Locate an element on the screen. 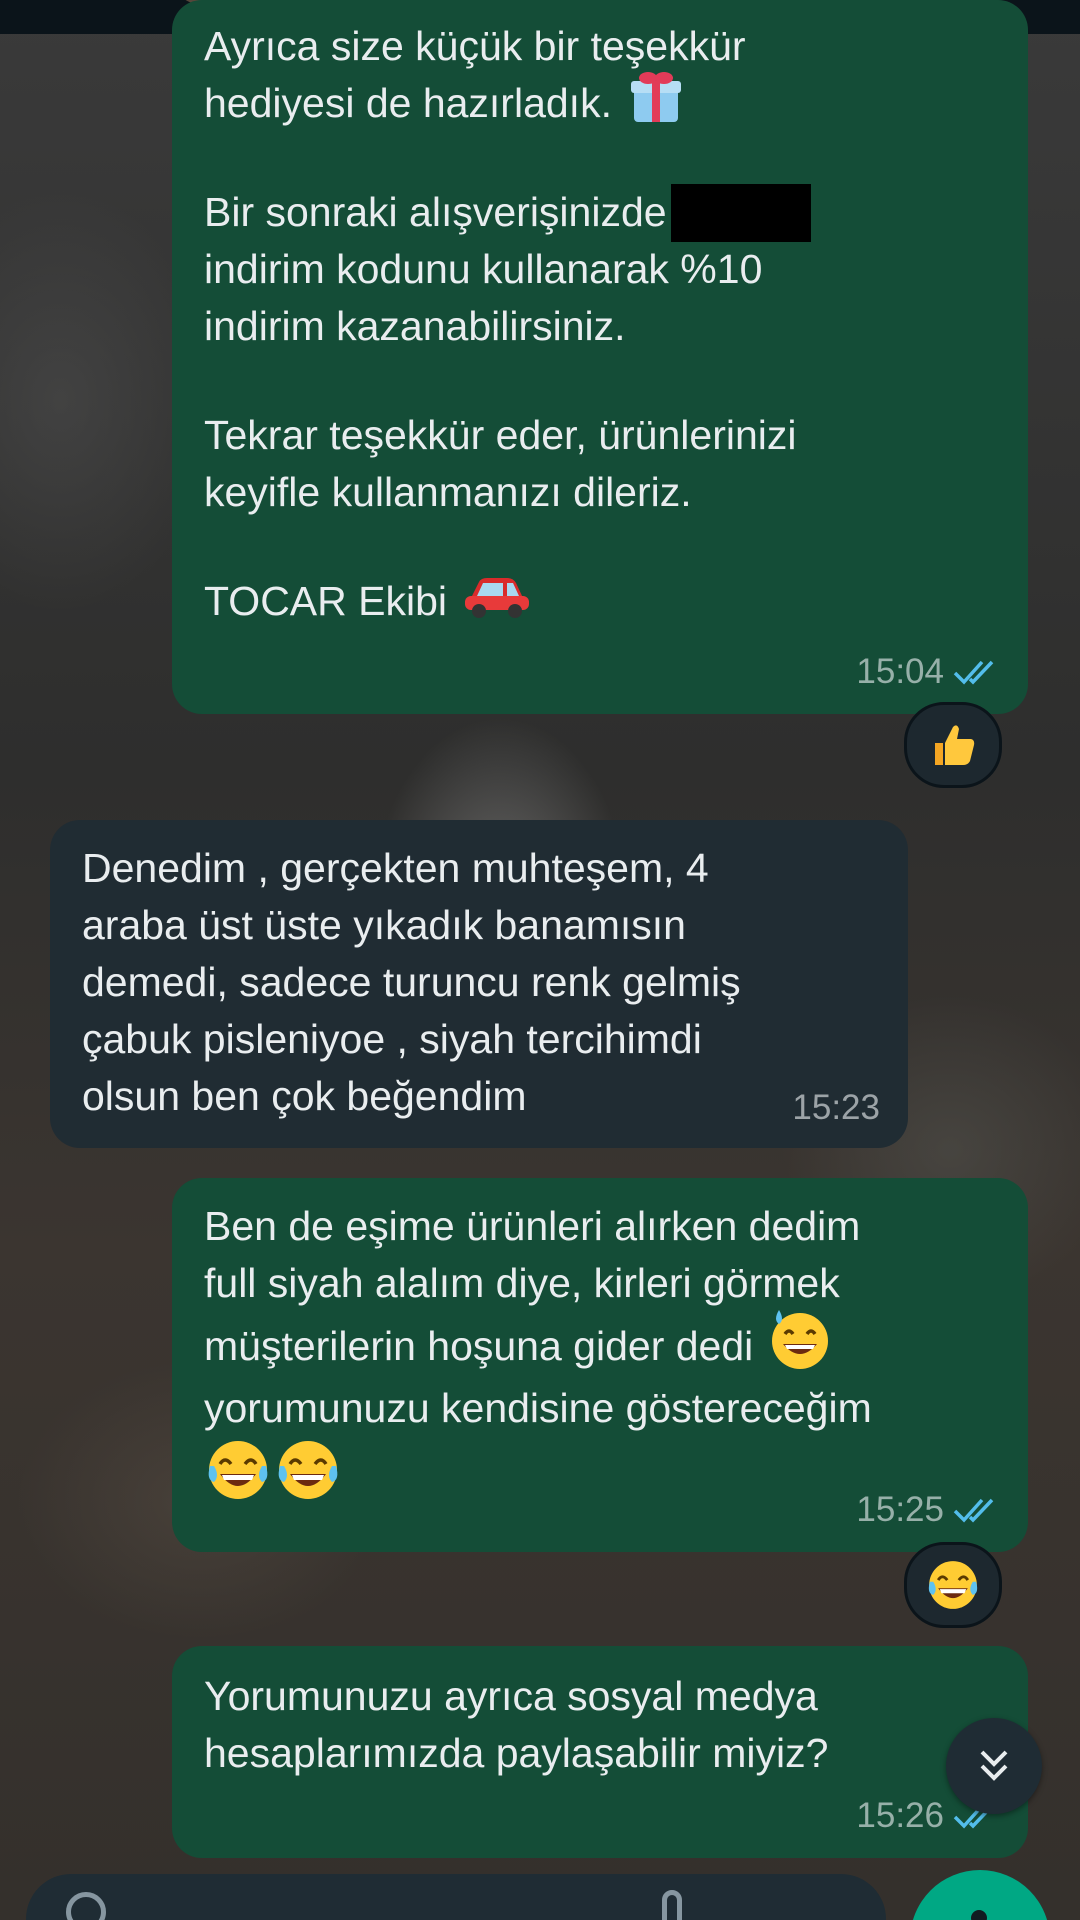 The image size is (1080, 1920). car-emoji is located at coordinates (497, 601).